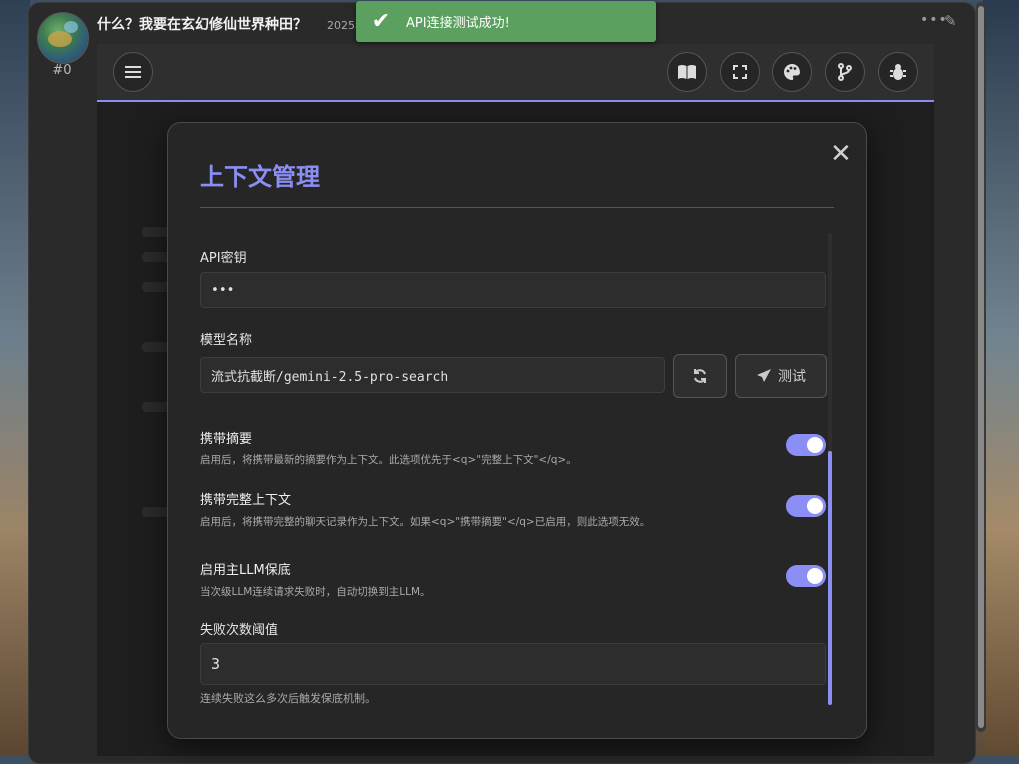  What do you see at coordinates (792, 377) in the screenshot?
I see `test-button-label: 测试` at bounding box center [792, 377].